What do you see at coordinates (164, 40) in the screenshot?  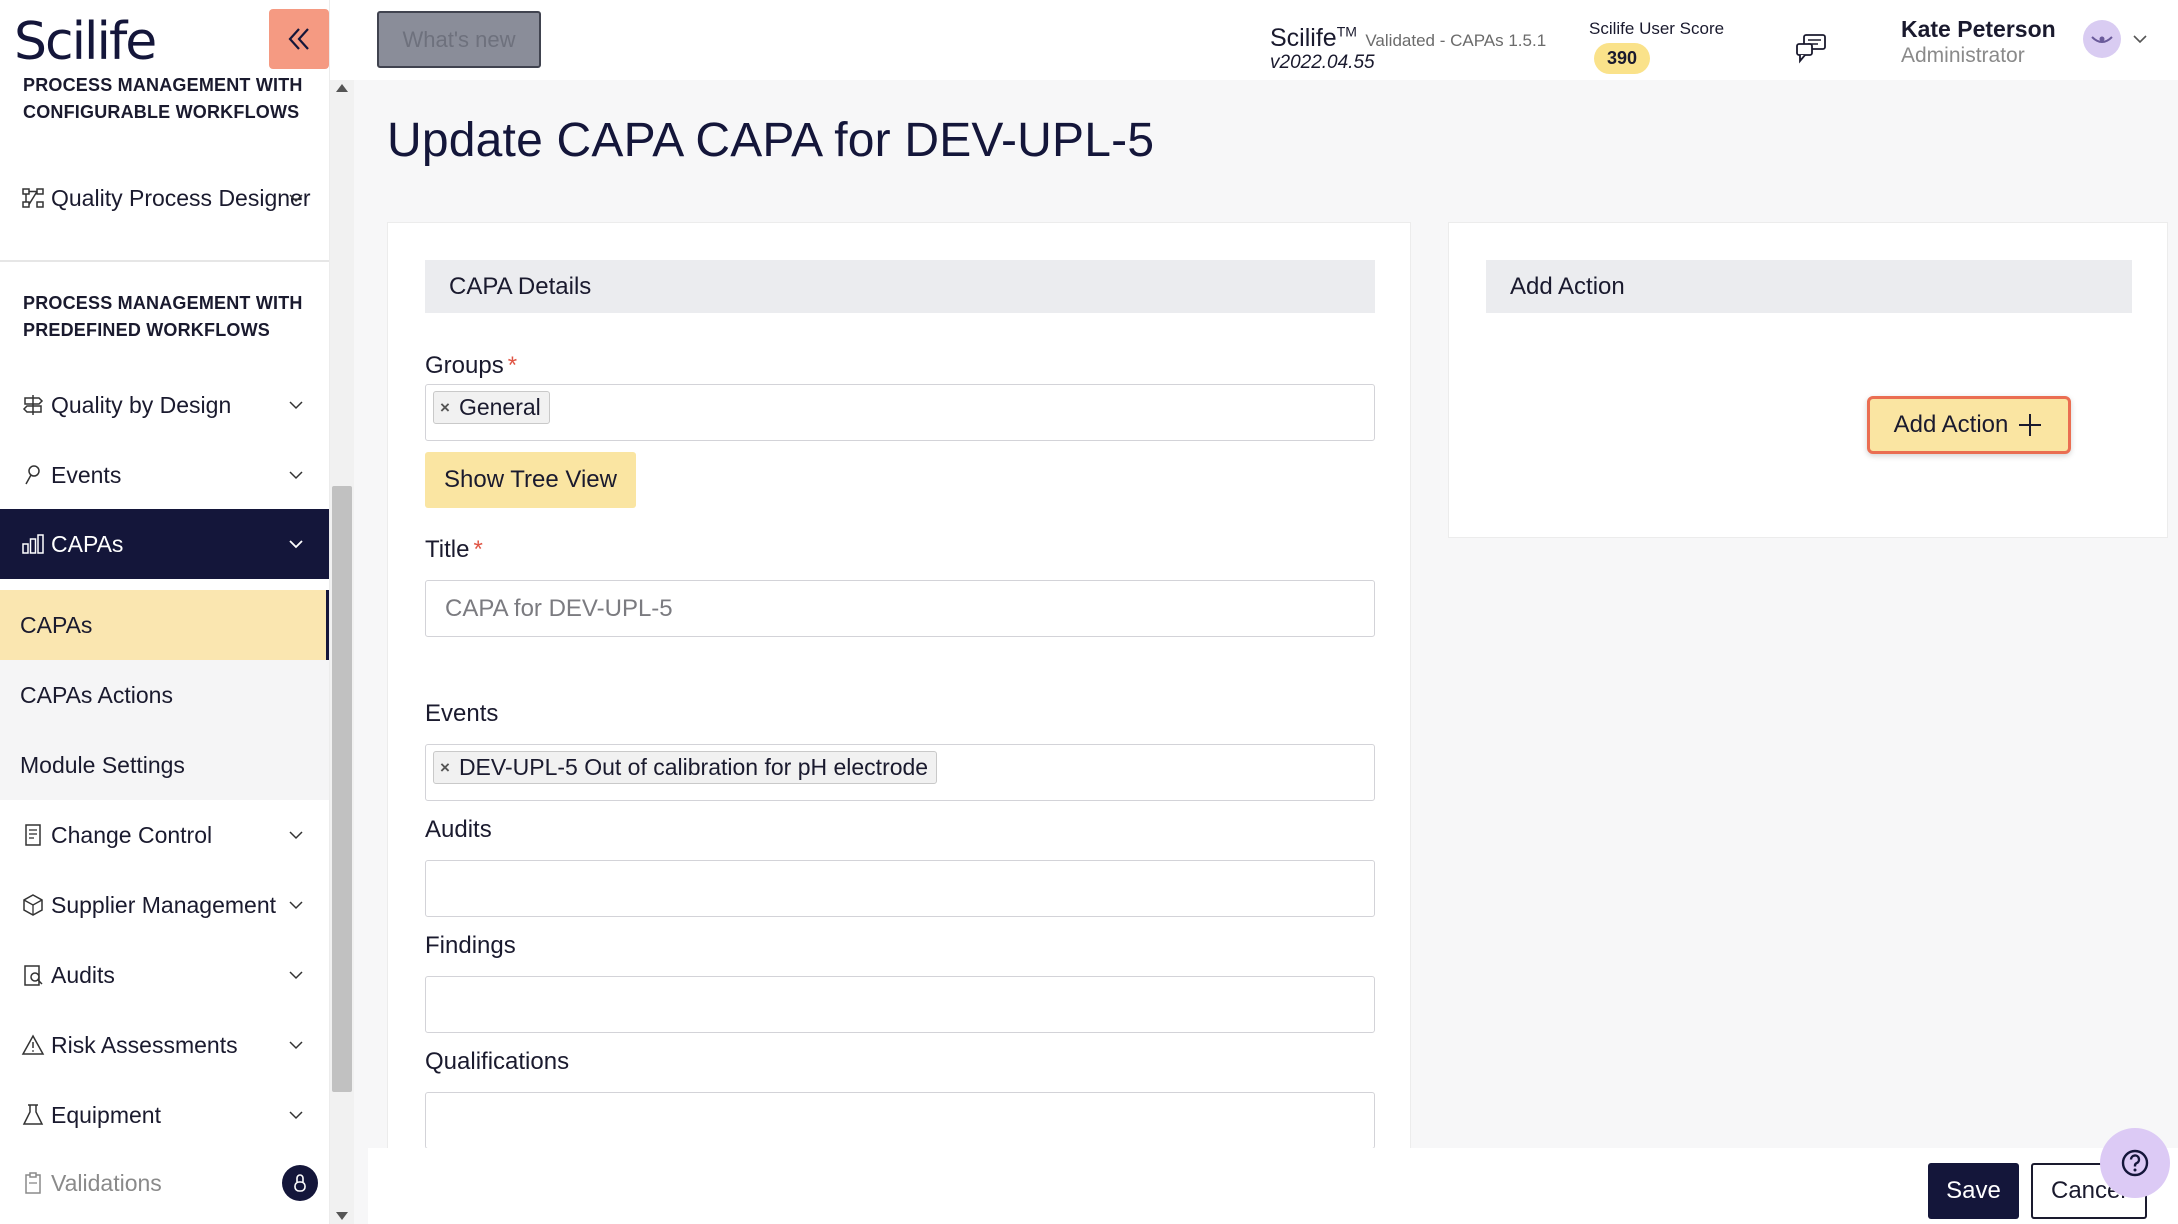 I see `sidebar-header: Scilife` at bounding box center [164, 40].